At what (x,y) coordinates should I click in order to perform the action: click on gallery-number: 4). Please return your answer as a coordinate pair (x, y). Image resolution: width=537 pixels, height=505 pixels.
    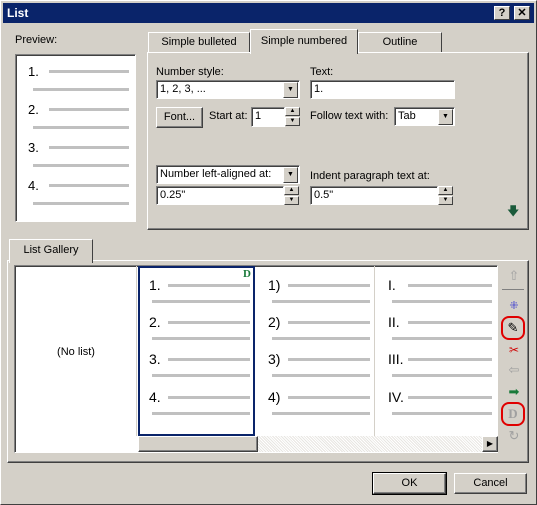
    Looking at the image, I should click on (274, 397).